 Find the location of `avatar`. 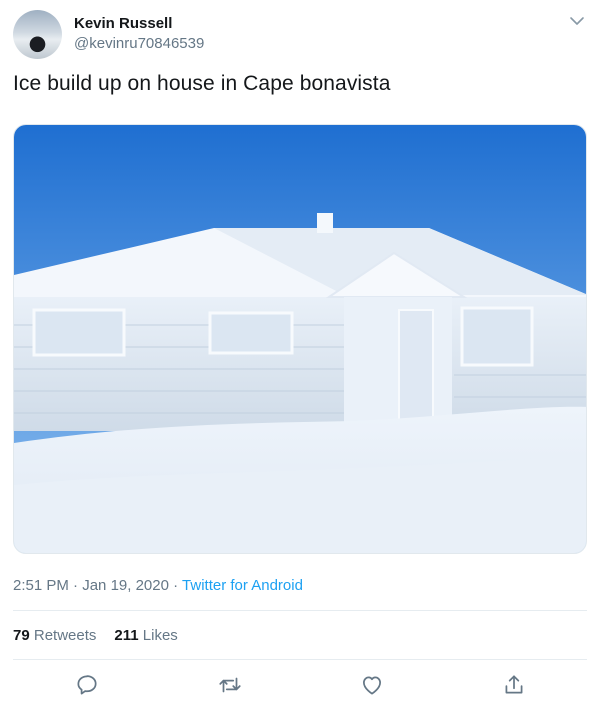

avatar is located at coordinates (37, 34).